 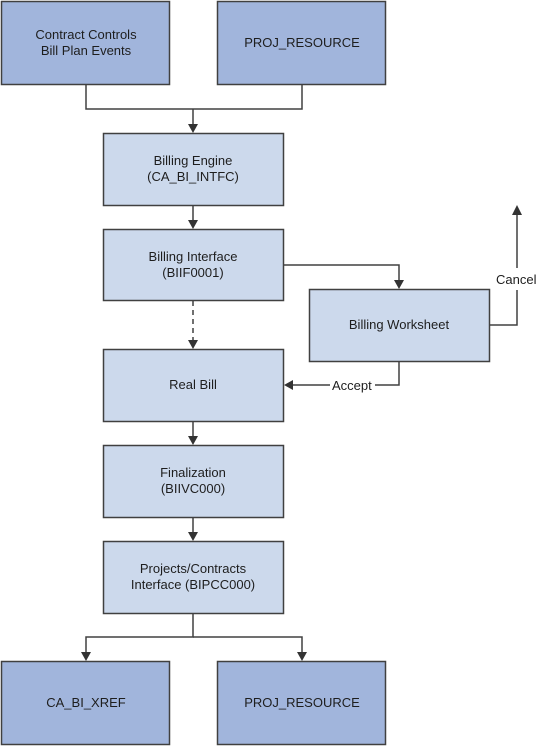 I want to click on node-finalization: Finalization (BIIVC000), so click(x=193, y=481).